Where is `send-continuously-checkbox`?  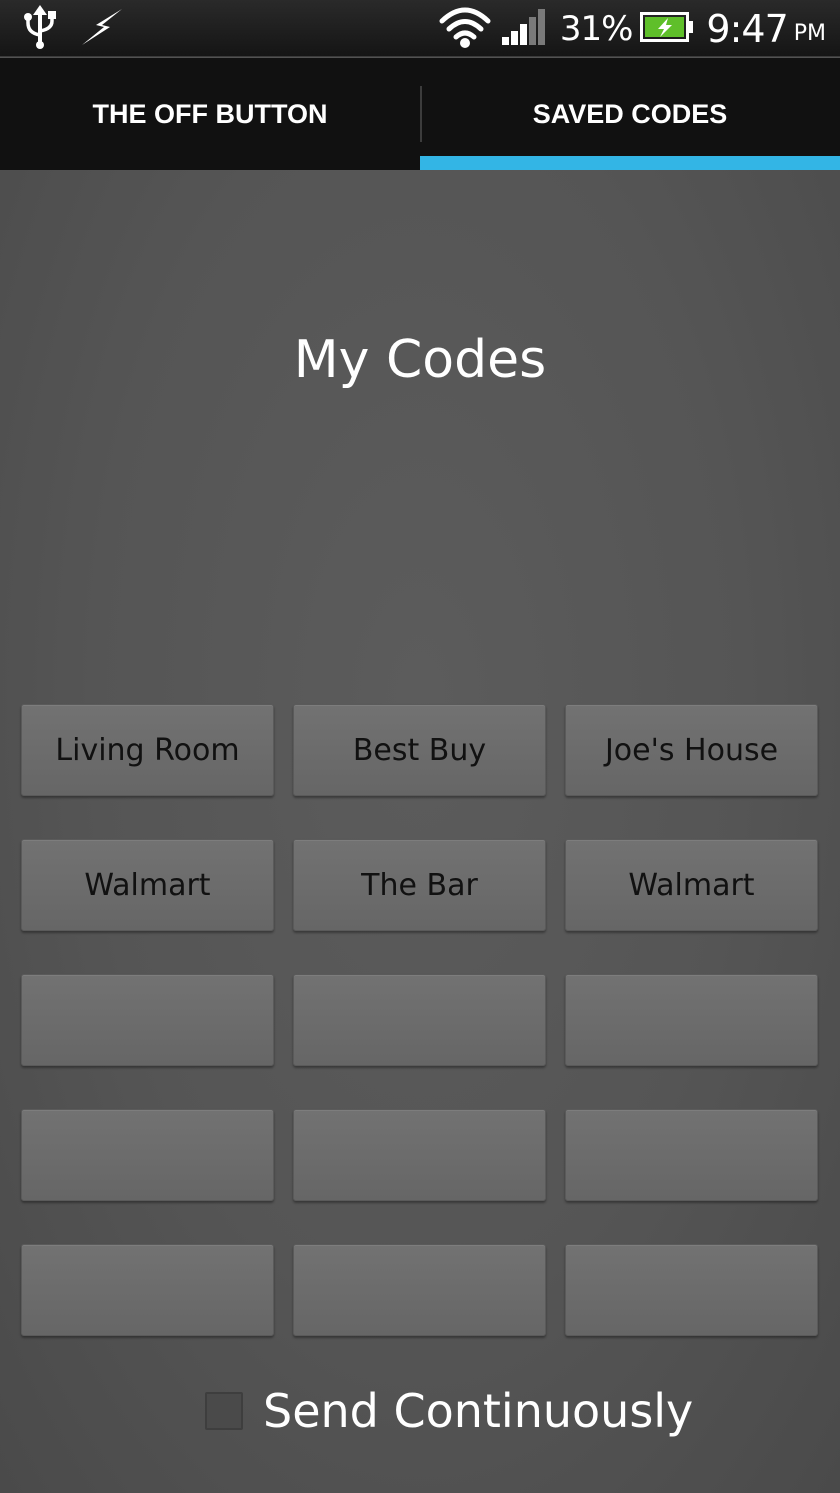 send-continuously-checkbox is located at coordinates (224, 1411).